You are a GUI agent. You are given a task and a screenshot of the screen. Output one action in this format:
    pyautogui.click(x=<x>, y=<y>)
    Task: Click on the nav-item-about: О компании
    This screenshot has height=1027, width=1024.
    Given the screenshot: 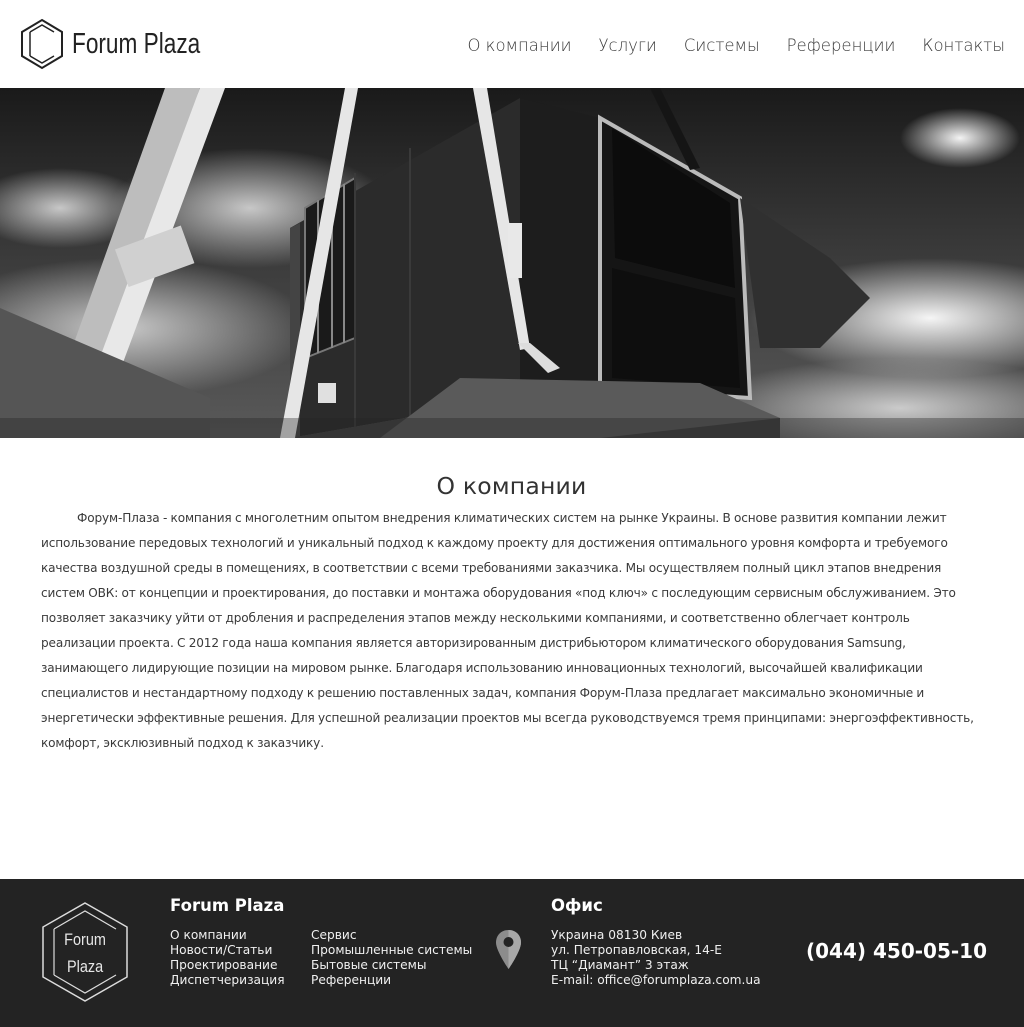 What is the action you would take?
    pyautogui.click(x=519, y=45)
    